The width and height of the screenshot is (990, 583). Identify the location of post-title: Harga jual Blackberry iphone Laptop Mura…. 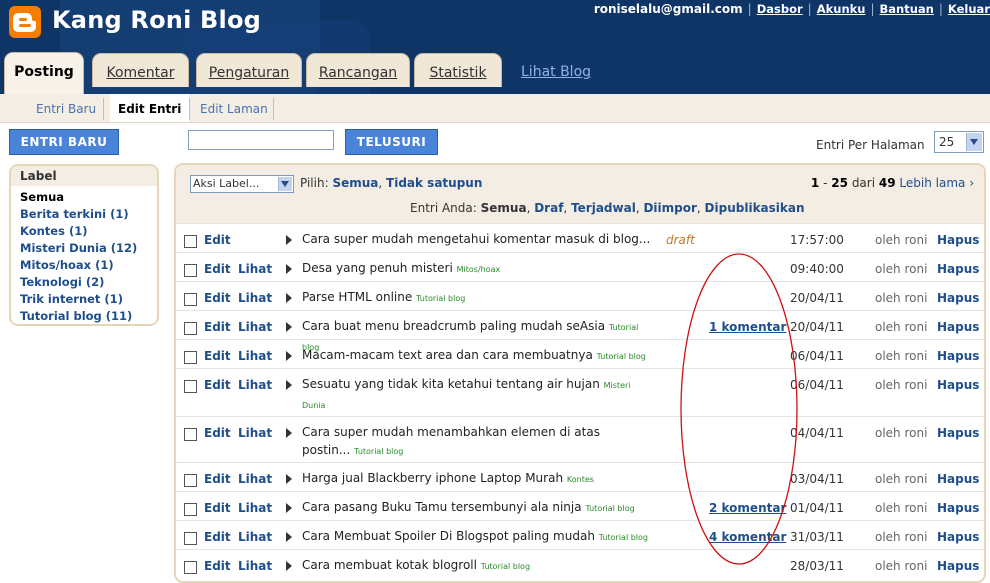
(477, 479).